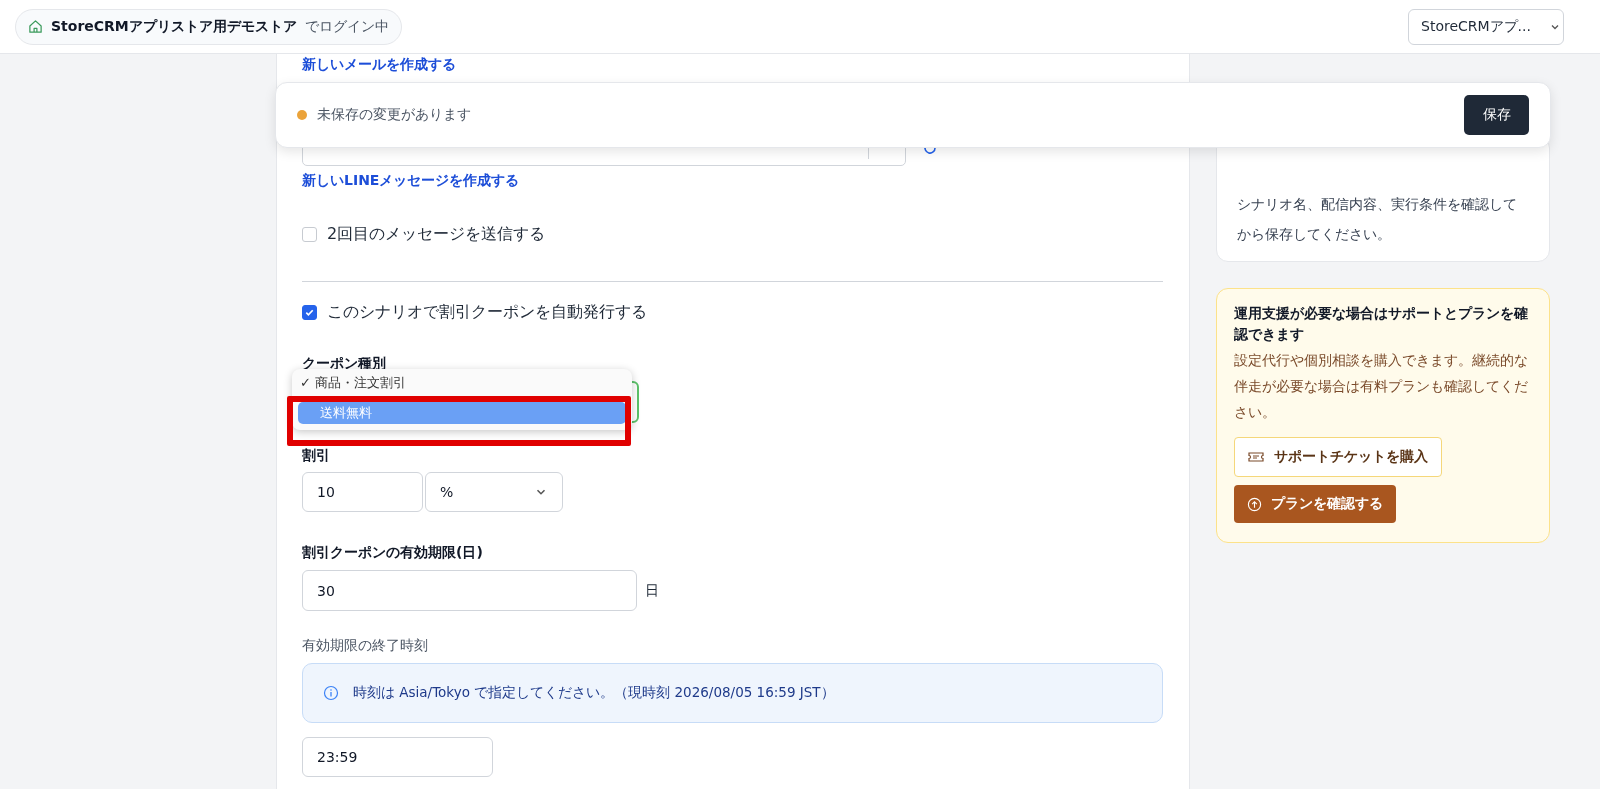  I want to click on card-text: シナリオ名、配信内容、実行条件を確認してから保存してください。, so click(1377, 219).